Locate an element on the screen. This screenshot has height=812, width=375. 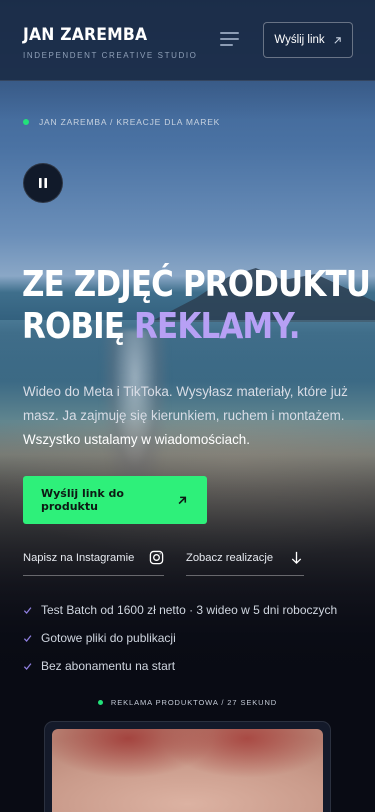
video-thumbnail is located at coordinates (187, 770).